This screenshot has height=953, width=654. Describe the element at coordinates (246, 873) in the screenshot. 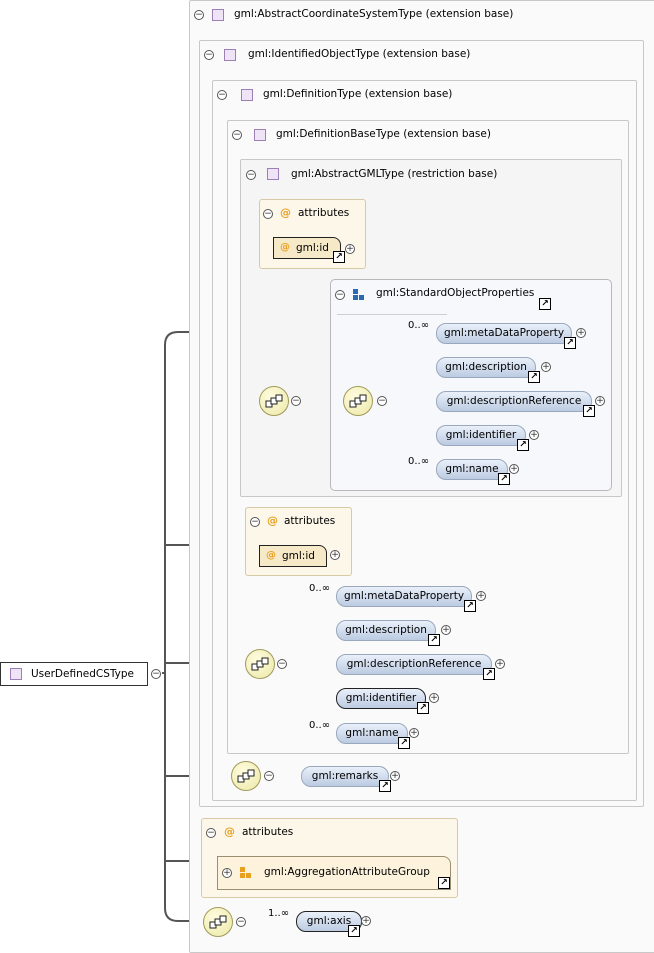

I see `attribute-group-icon` at that location.